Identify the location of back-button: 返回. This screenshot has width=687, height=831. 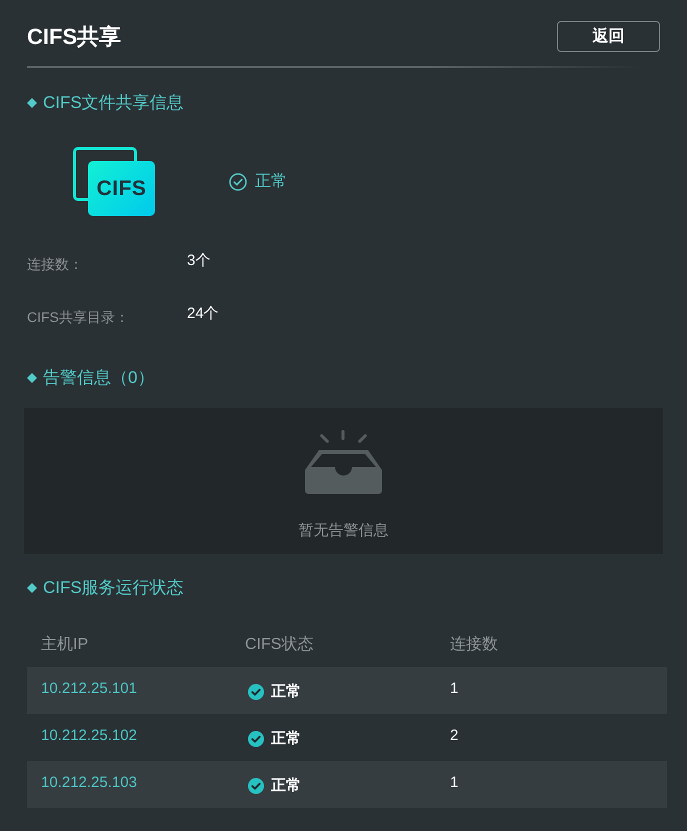
(608, 36).